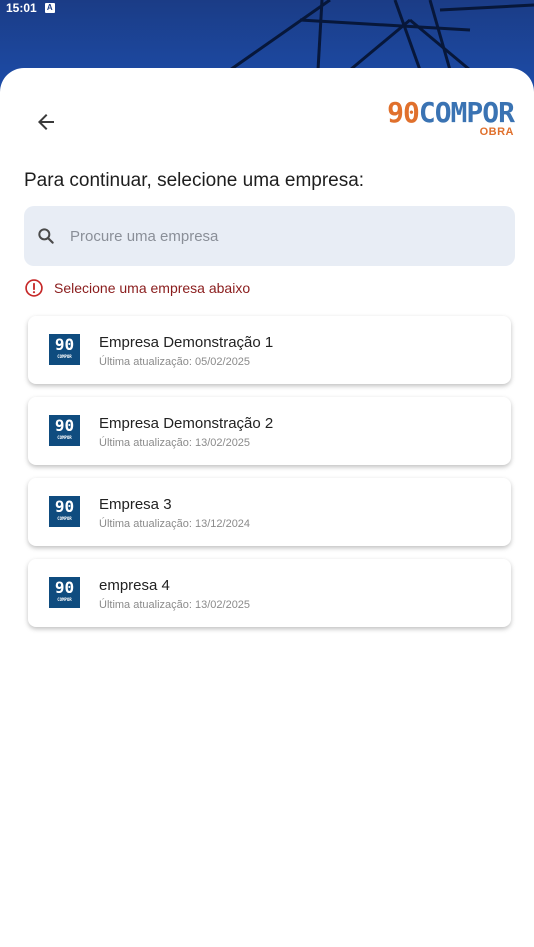 The image size is (534, 947). Describe the element at coordinates (46, 236) in the screenshot. I see `search-icon` at that location.